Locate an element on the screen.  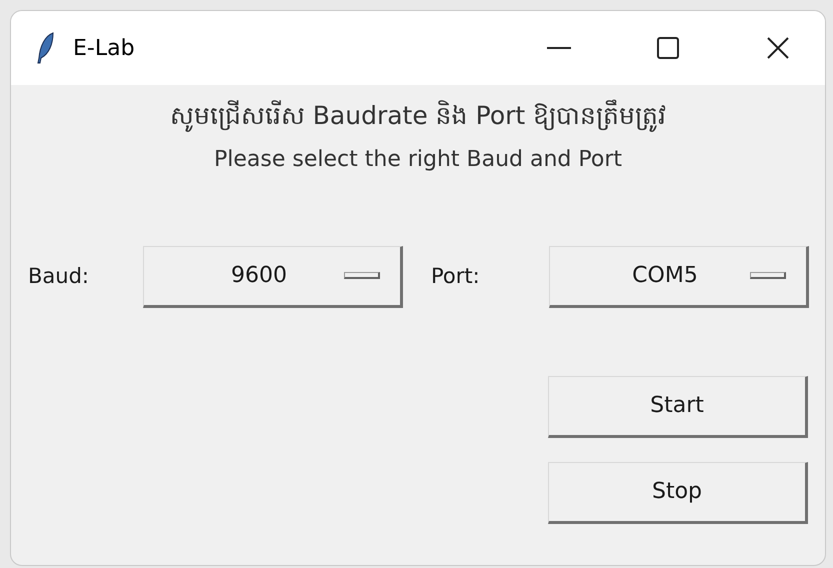
action-button: Stop is located at coordinates (678, 493).